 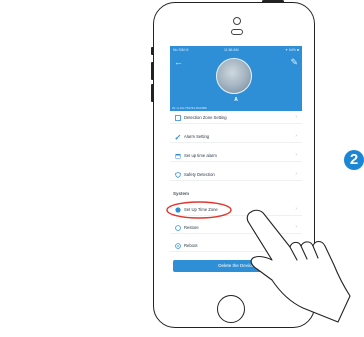 What do you see at coordinates (199, 210) in the screenshot?
I see `highlight-ring` at bounding box center [199, 210].